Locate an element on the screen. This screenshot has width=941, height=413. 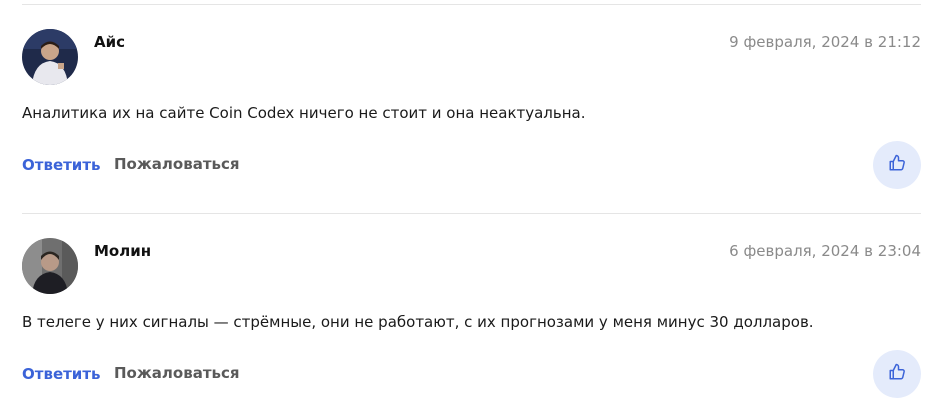
comment-date: 6 февраля, 2024 в 23:04 is located at coordinates (825, 251).